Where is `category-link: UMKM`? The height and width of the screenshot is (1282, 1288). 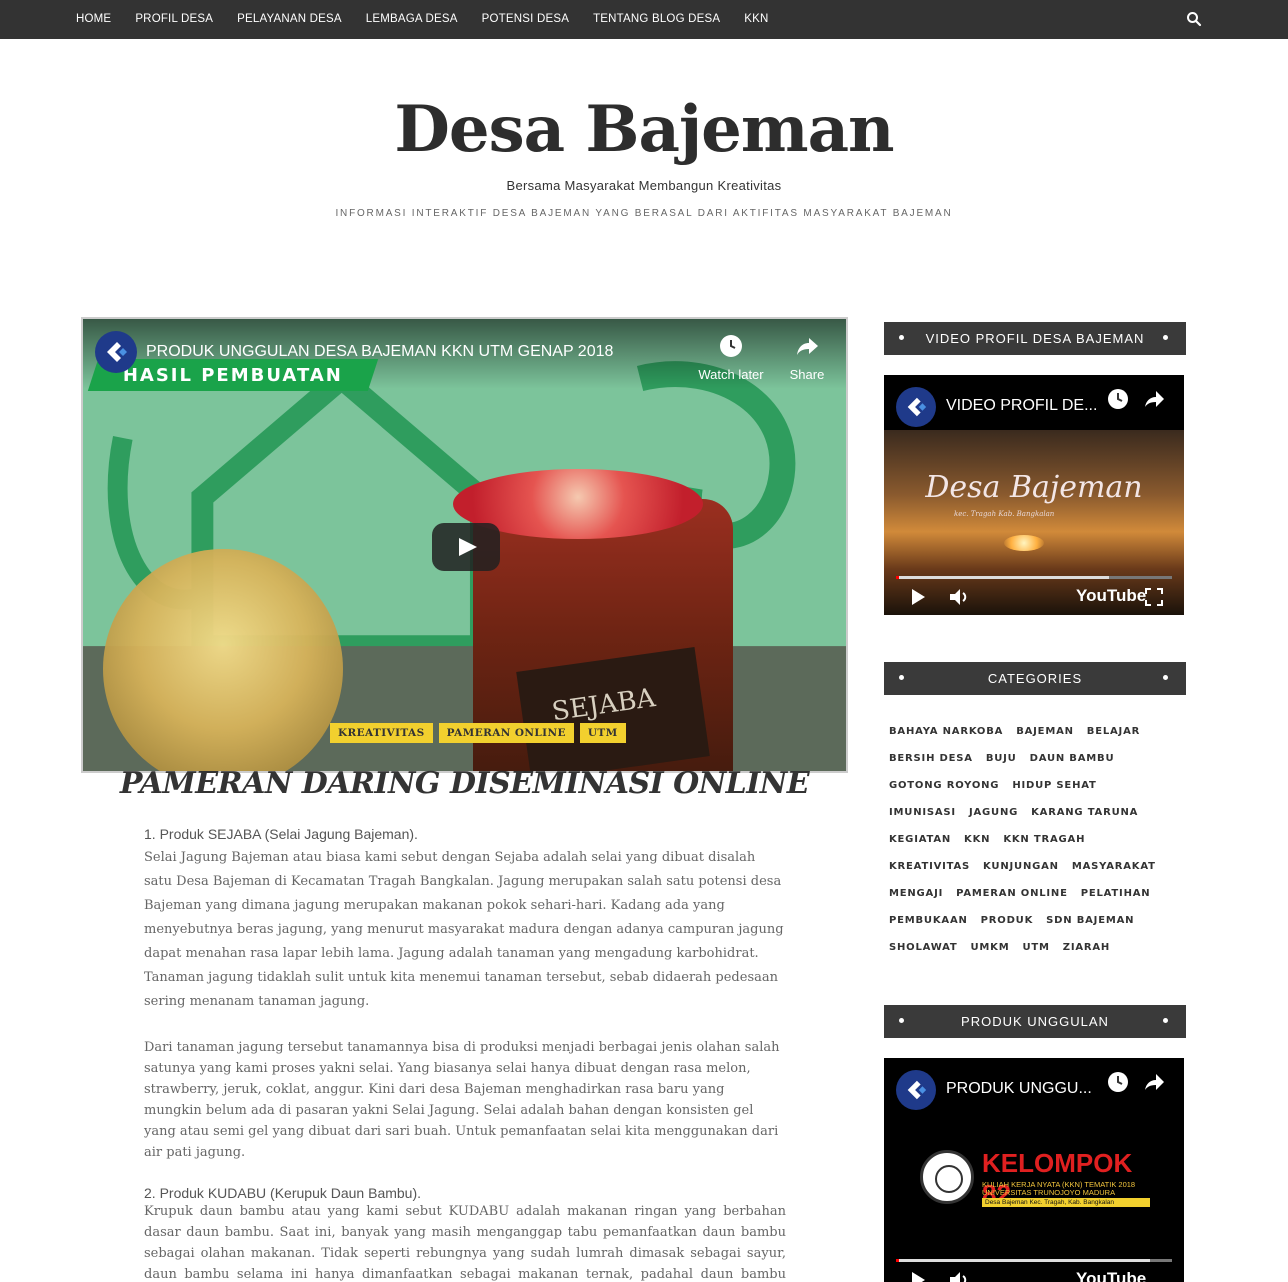 category-link: UMKM is located at coordinates (990, 951).